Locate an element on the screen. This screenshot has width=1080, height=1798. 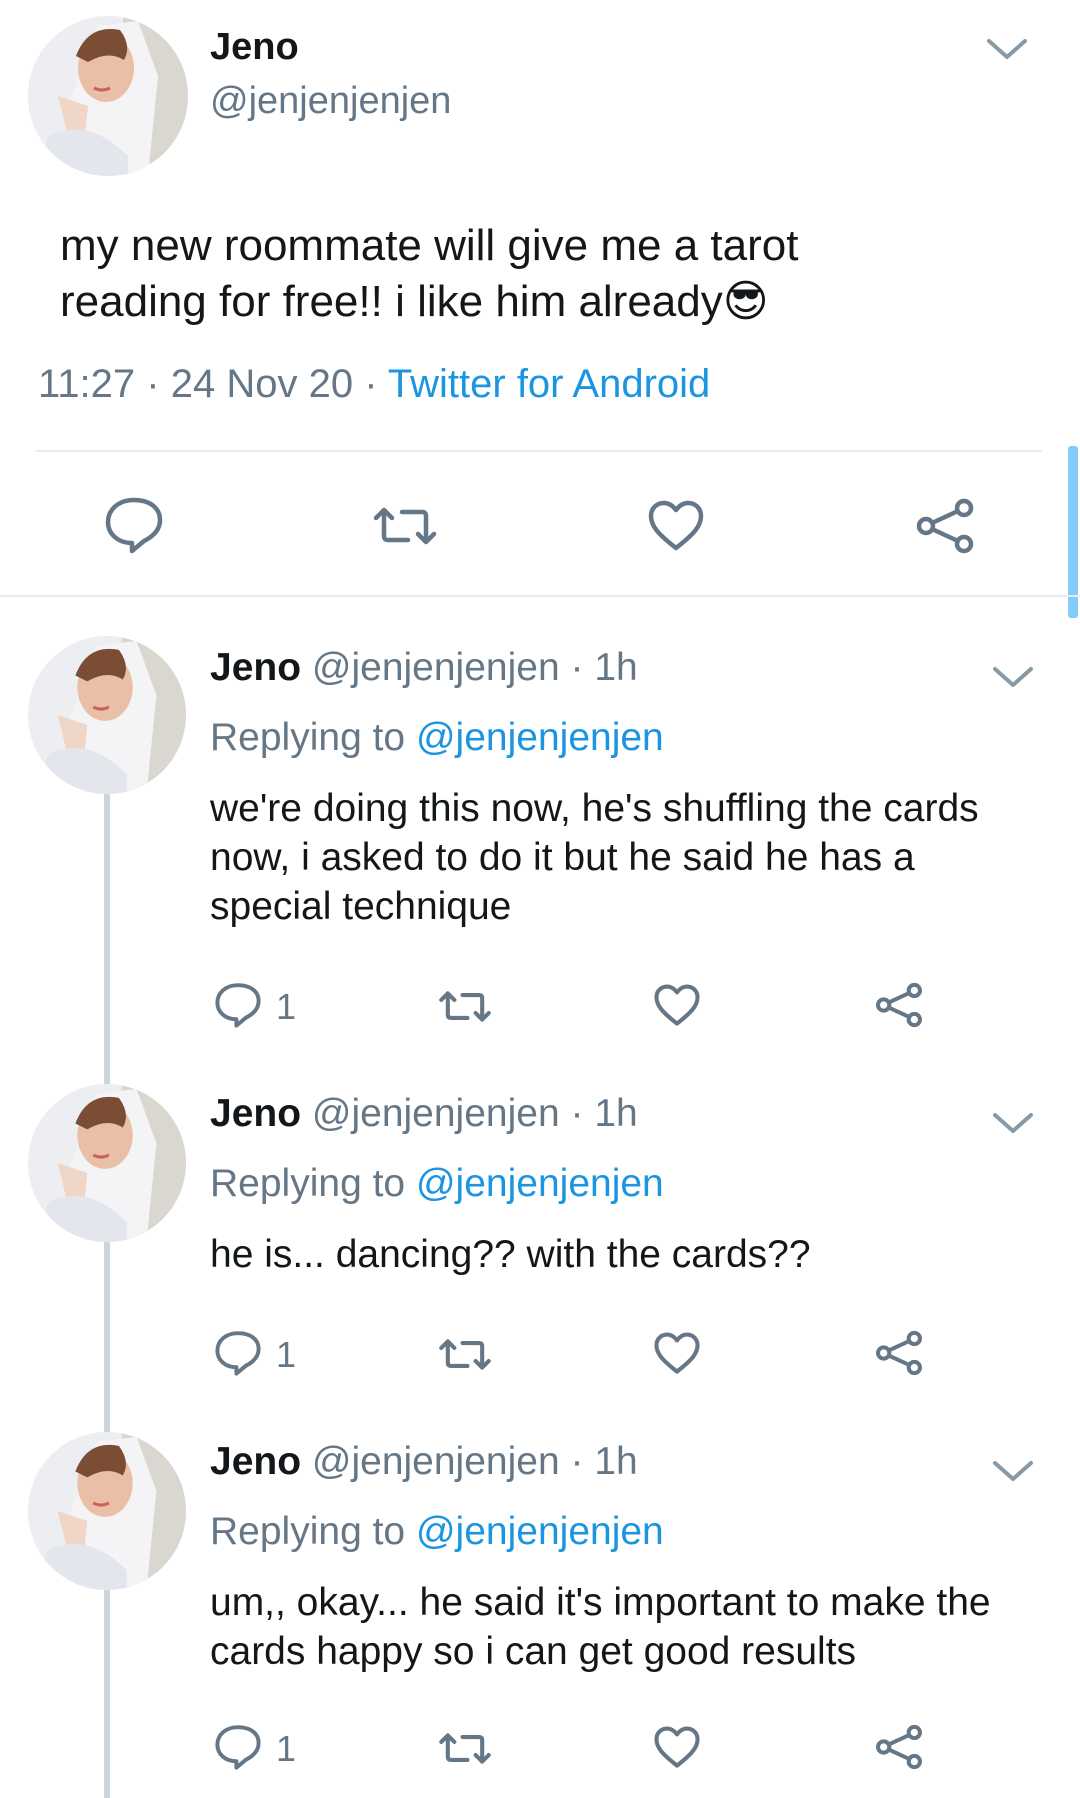
reply-text-line: he is... dancing?? with the cards?? is located at coordinates (510, 1254).